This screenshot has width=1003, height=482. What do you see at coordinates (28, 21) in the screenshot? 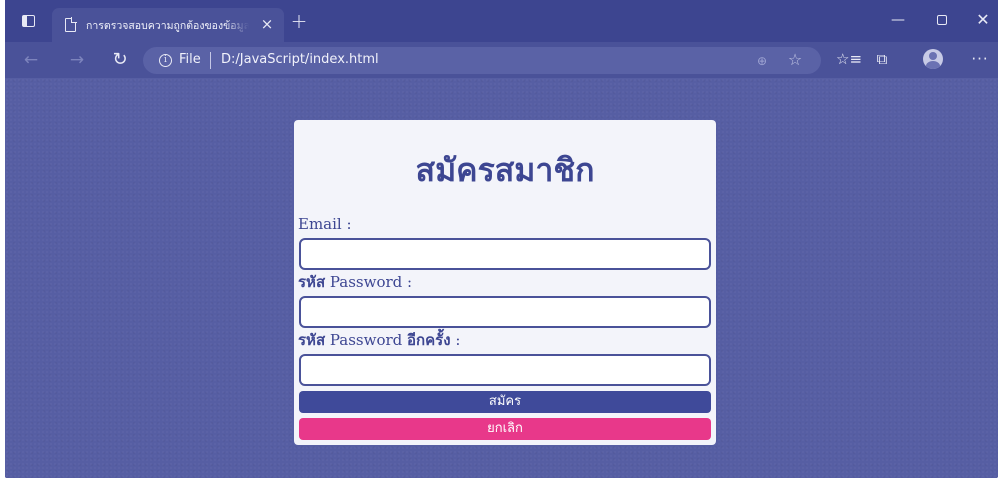
I see `sidebar-toggle-icon` at bounding box center [28, 21].